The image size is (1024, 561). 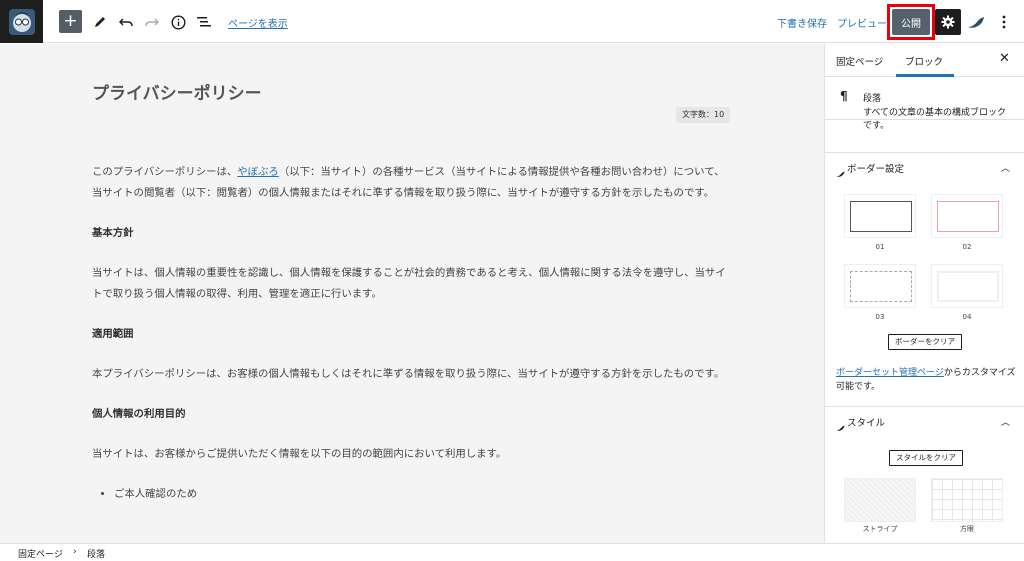 I want to click on border-panel-title: ボーダー設定, so click(x=876, y=169).